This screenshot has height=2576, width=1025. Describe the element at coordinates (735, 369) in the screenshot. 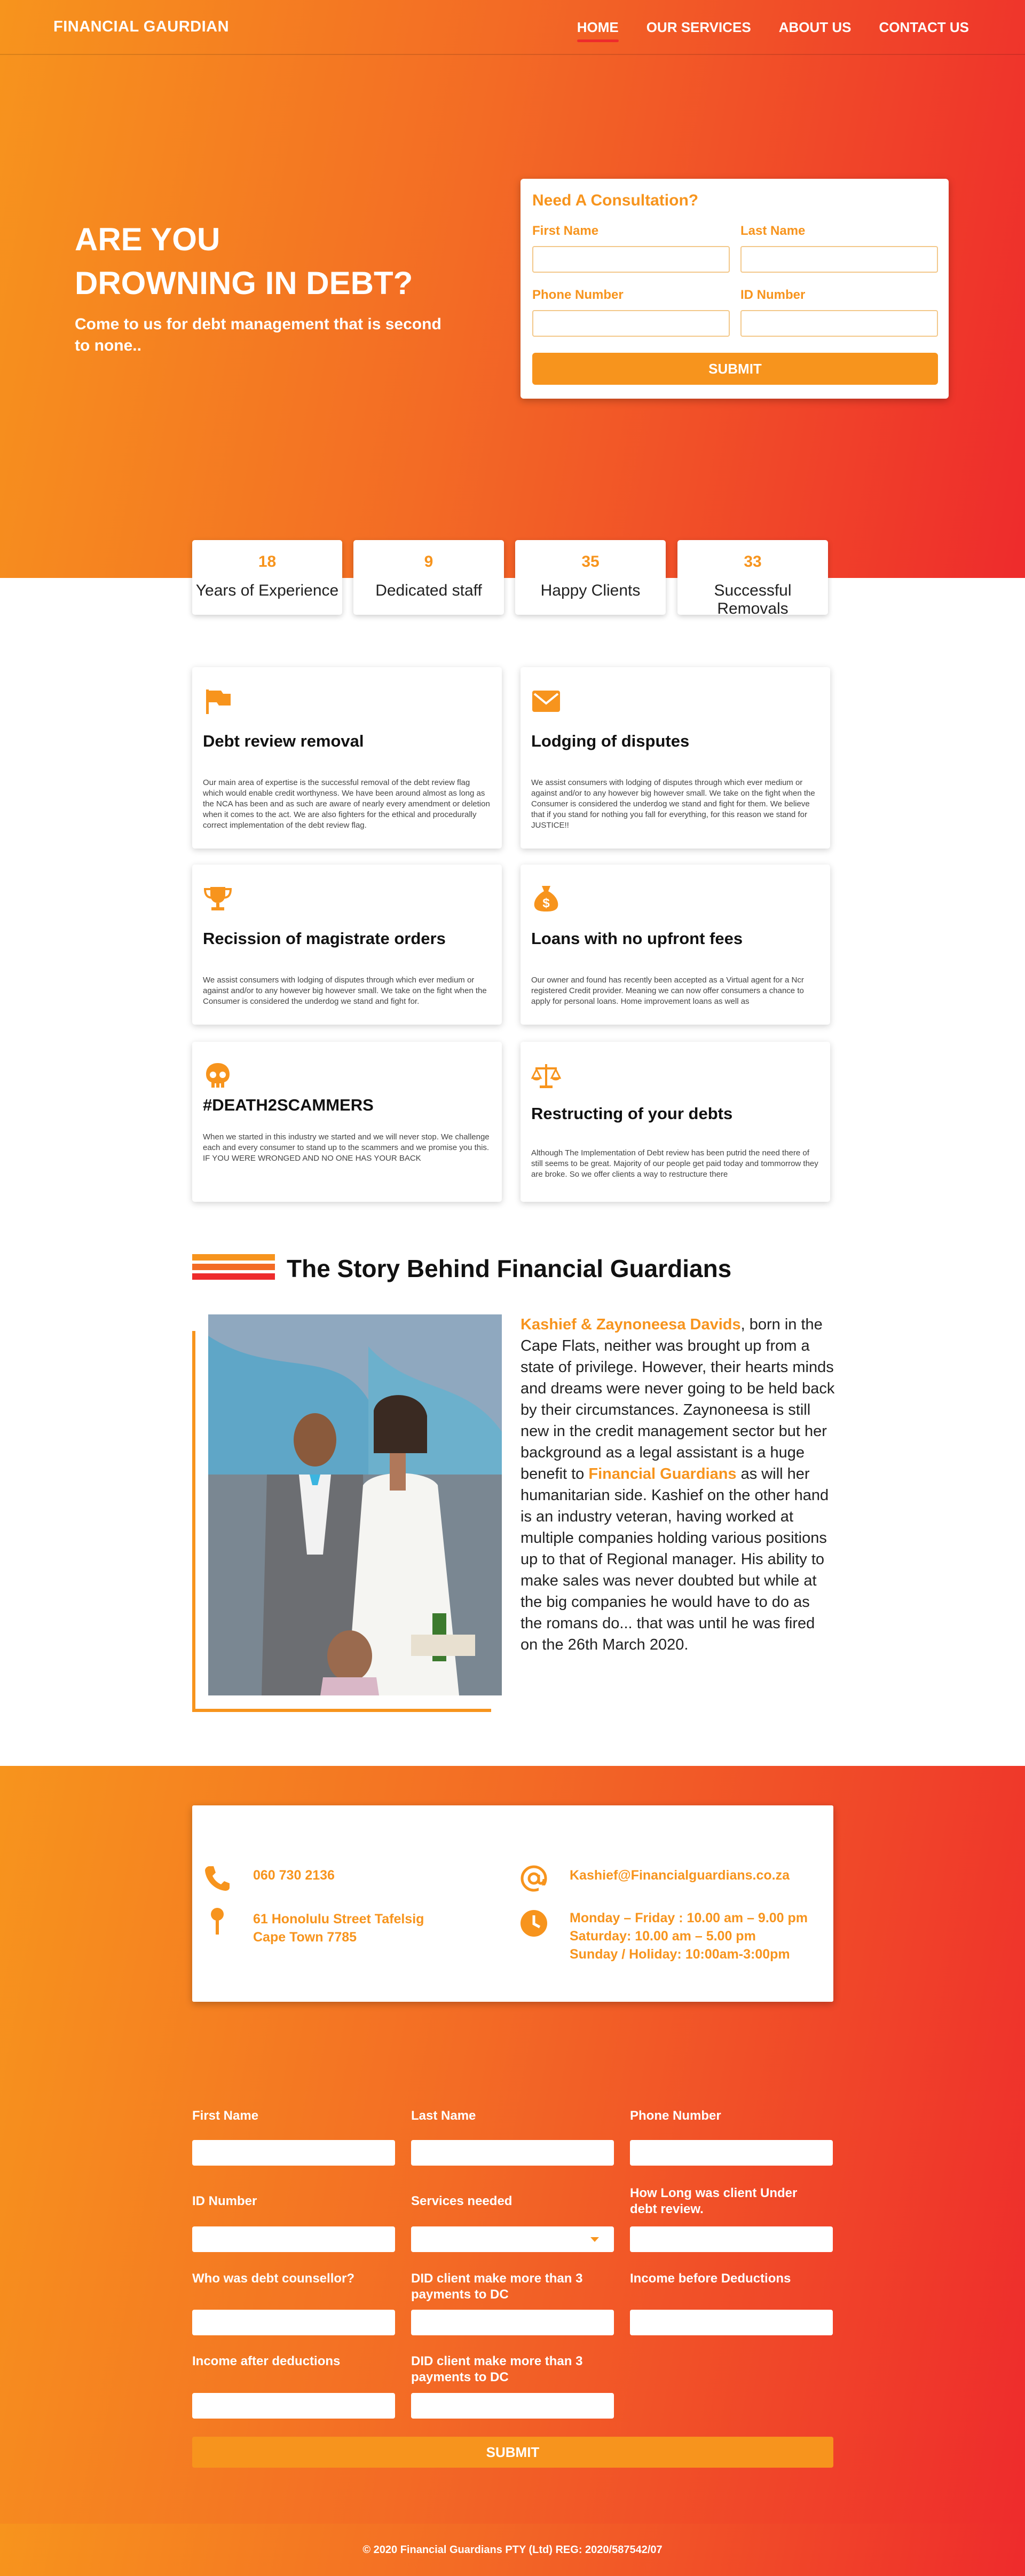

I see `consultation-submit-button: SUBMIT` at that location.